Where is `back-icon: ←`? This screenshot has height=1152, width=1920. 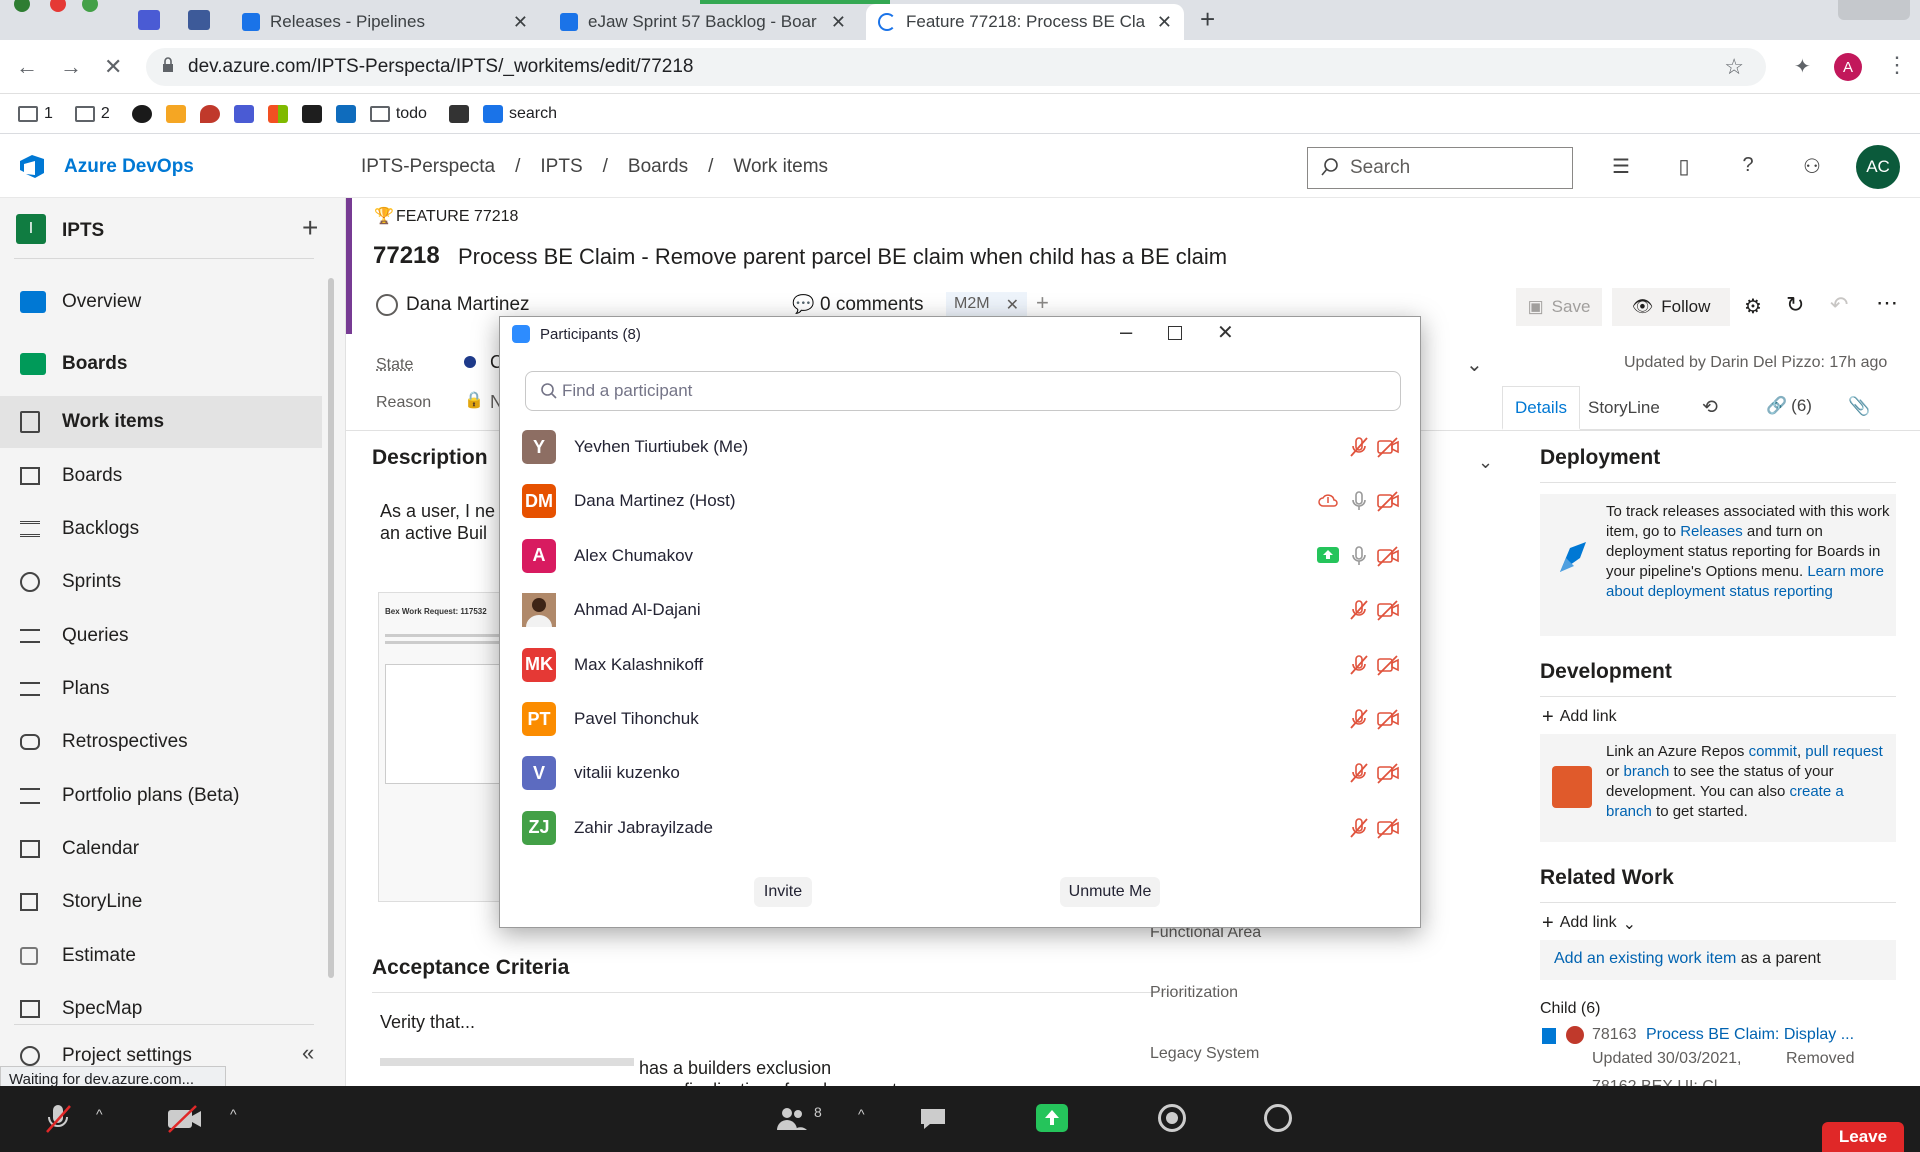
back-icon: ← is located at coordinates (27, 67).